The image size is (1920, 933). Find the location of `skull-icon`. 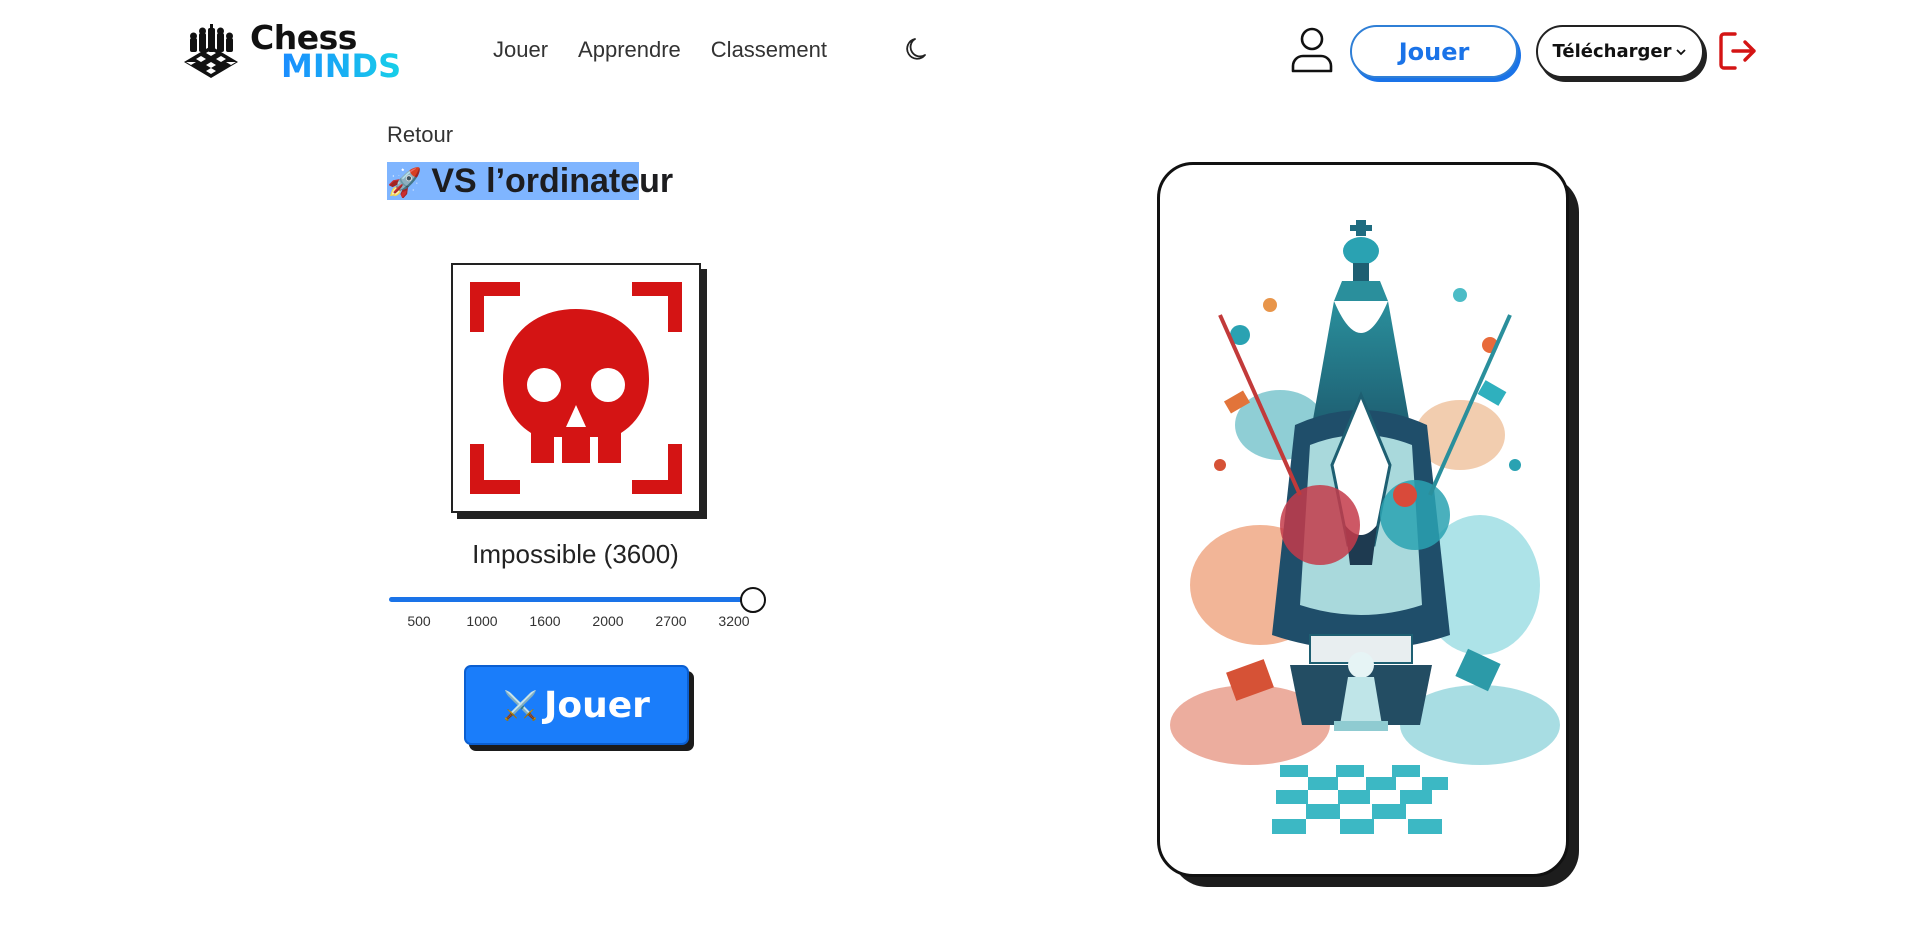

skull-icon is located at coordinates (576, 388).